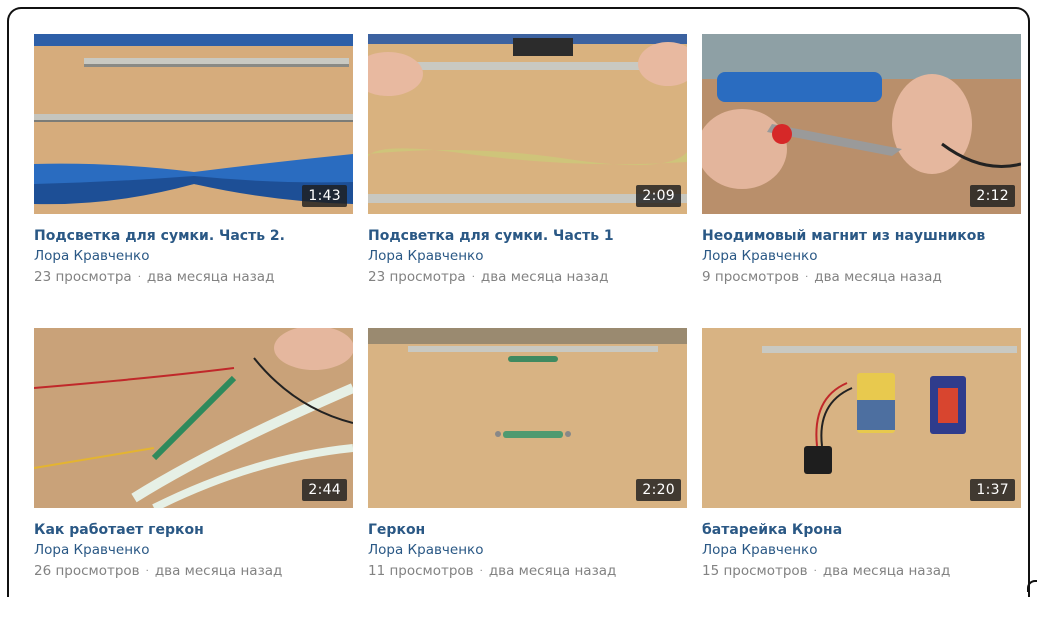 This screenshot has height=622, width=1039. Describe the element at coordinates (527, 124) in the screenshot. I see `video-thumbnail: 2:09` at that location.